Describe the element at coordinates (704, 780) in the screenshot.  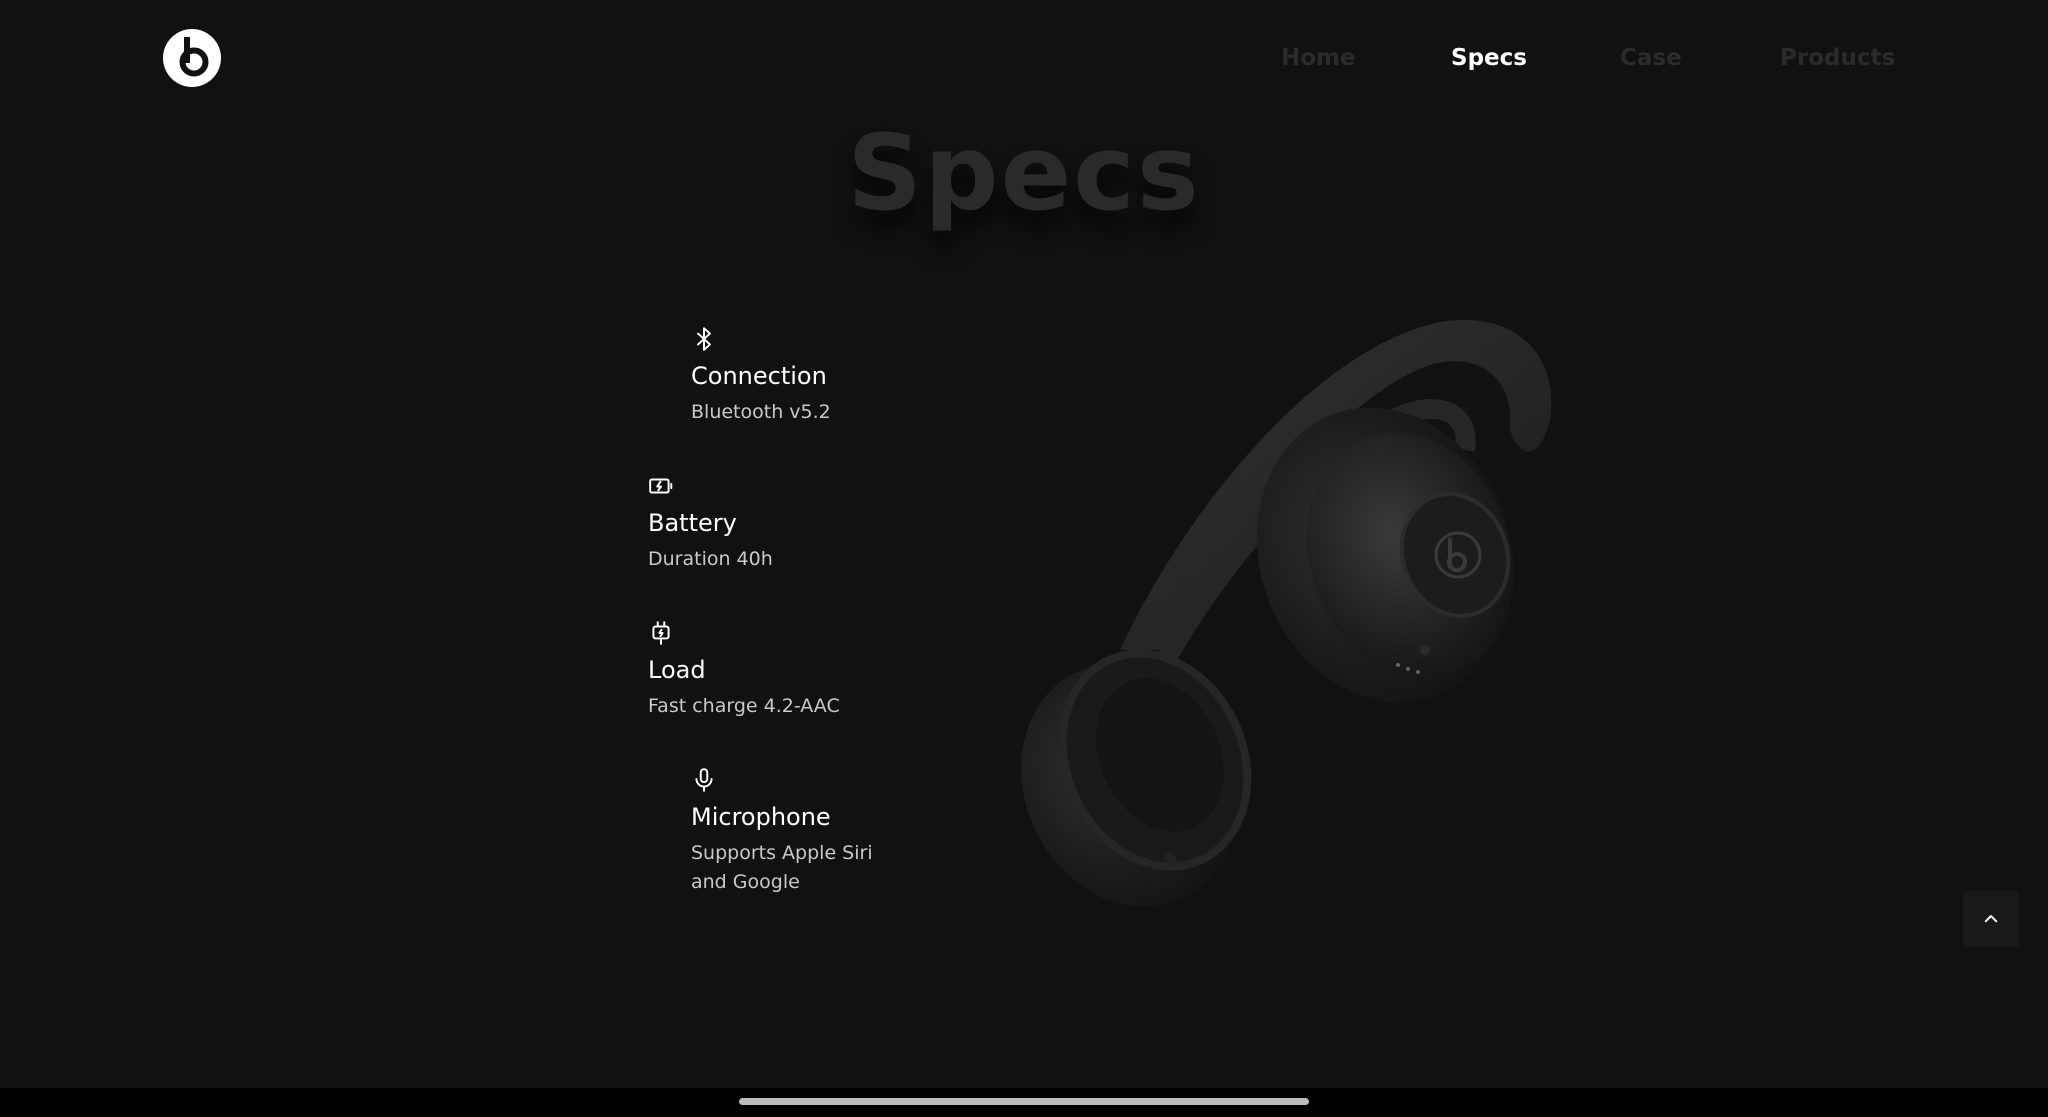
I see `microphone-icon` at that location.